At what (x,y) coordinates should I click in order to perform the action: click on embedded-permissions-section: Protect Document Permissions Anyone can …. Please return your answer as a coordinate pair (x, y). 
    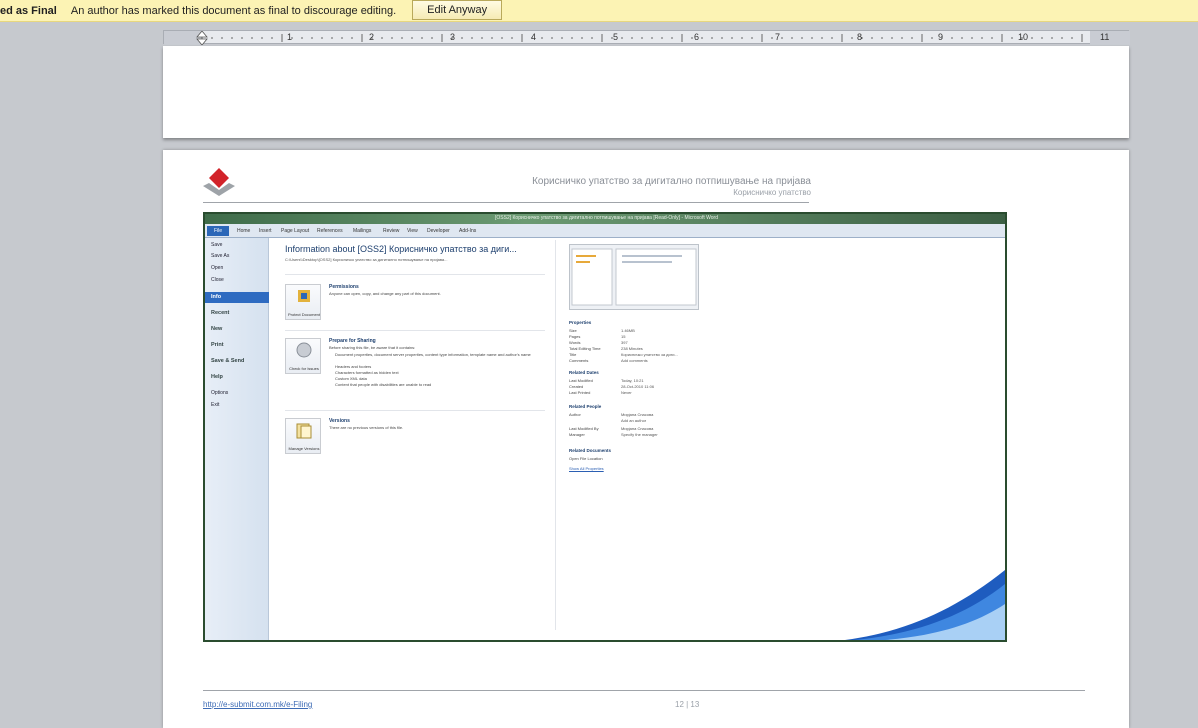
    Looking at the image, I should click on (415, 304).